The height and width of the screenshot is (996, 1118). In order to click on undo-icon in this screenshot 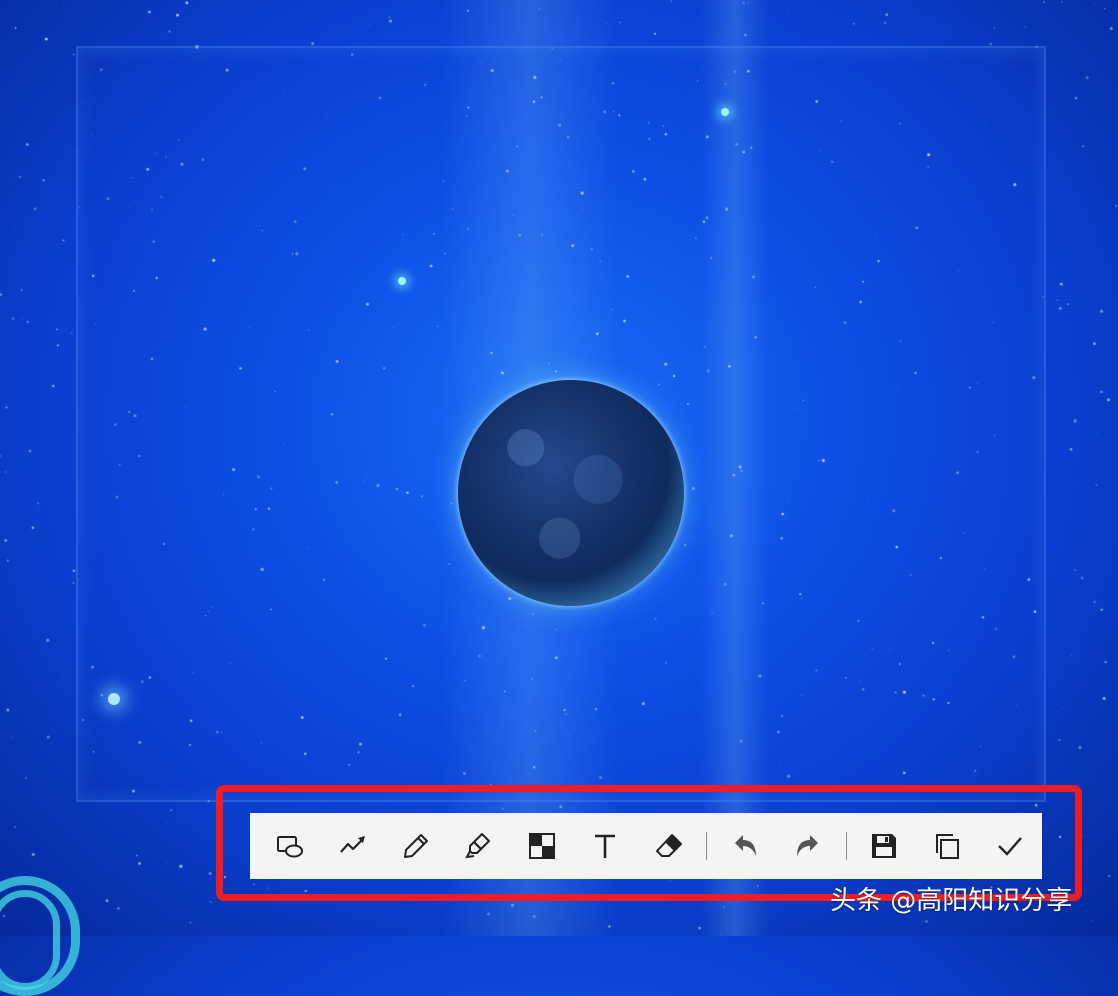, I will do `click(745, 845)`.